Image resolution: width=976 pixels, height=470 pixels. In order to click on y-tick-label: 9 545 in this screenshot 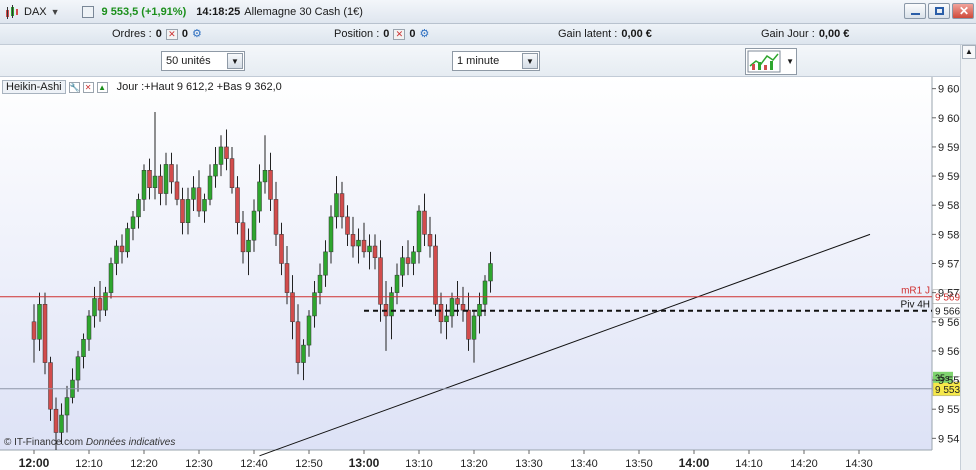, I will do `click(949, 439)`.